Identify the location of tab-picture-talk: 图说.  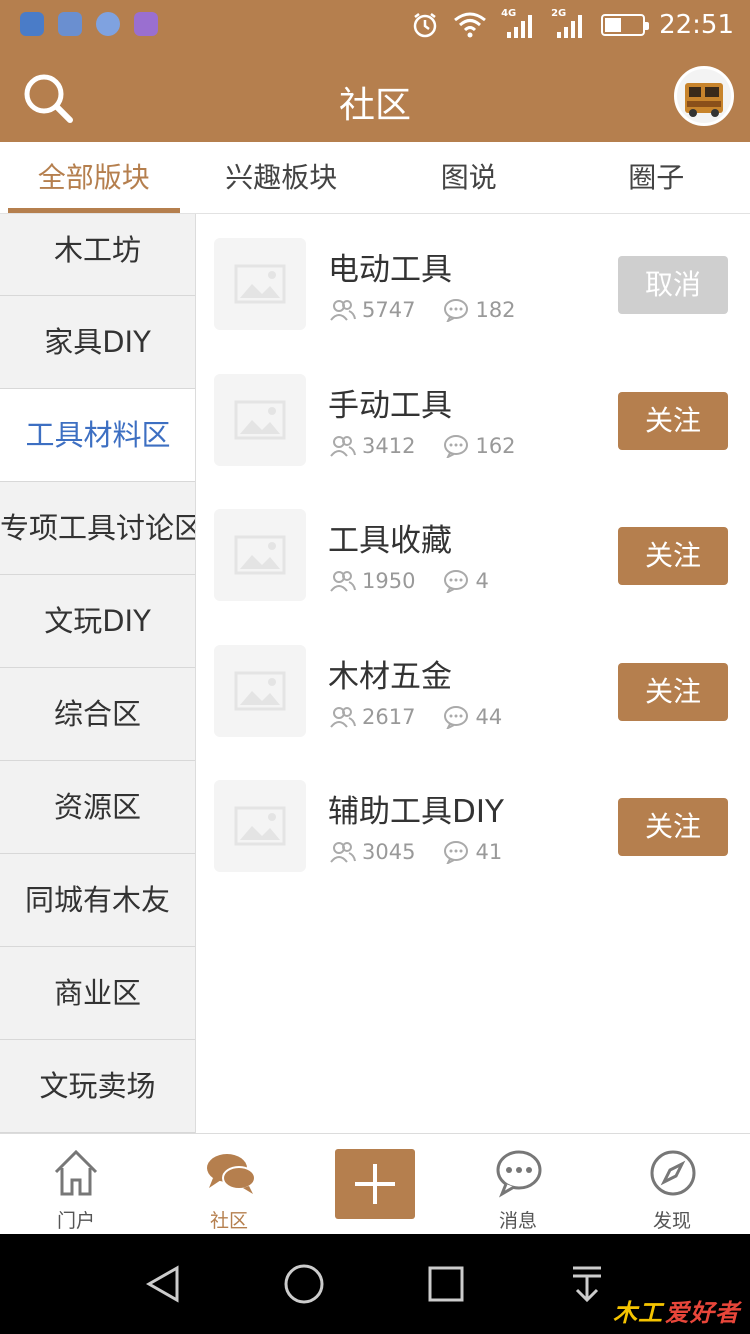
(469, 177).